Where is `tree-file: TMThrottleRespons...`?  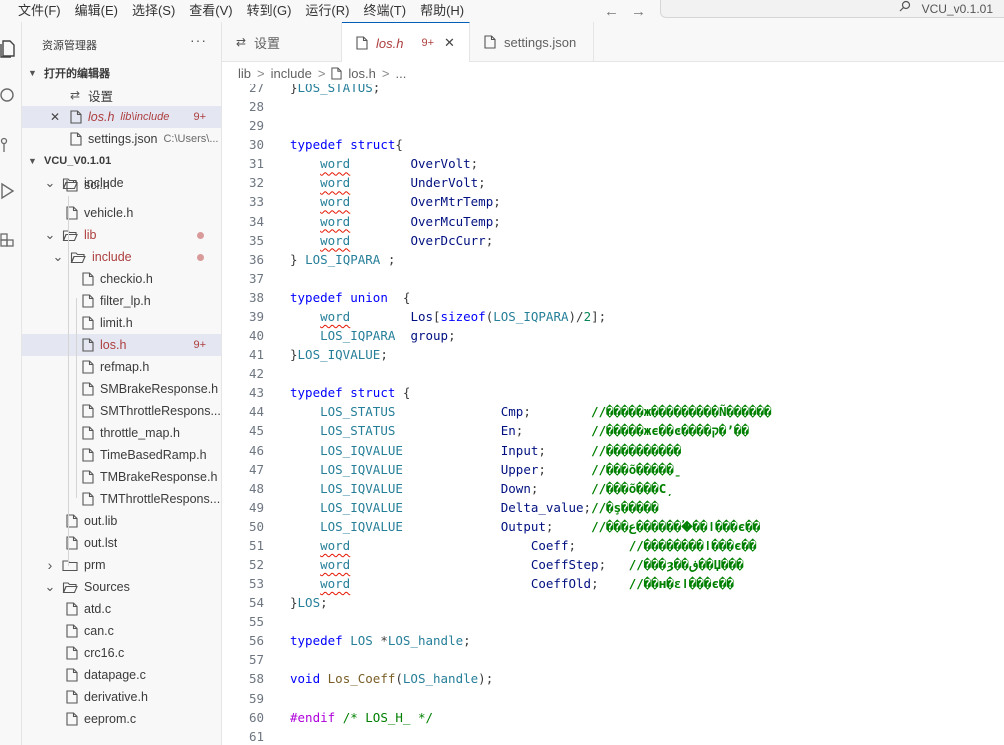
tree-file: TMThrottleRespons... is located at coordinates (121, 499).